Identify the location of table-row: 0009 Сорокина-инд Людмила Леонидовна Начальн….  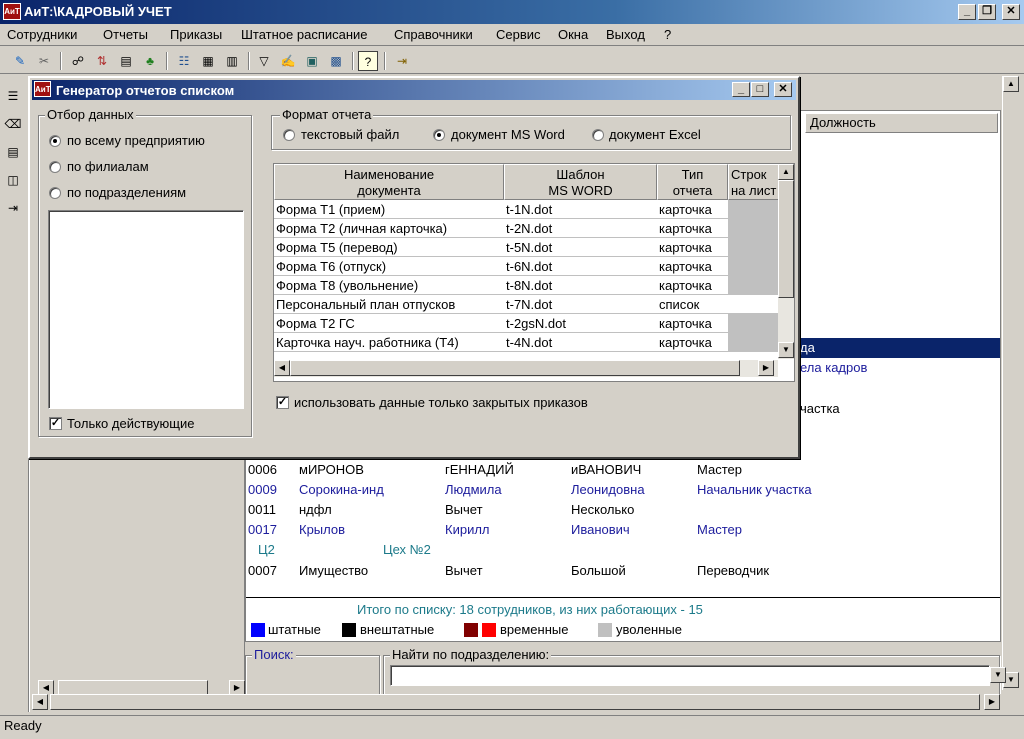
(623, 491).